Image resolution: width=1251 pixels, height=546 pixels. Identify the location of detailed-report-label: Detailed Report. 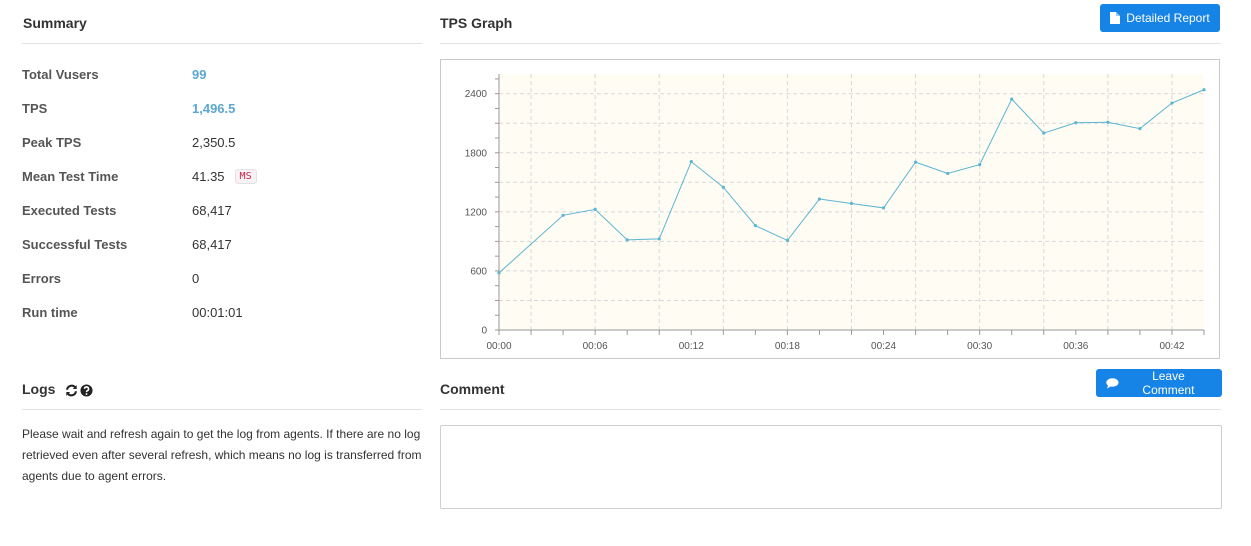
(1168, 18).